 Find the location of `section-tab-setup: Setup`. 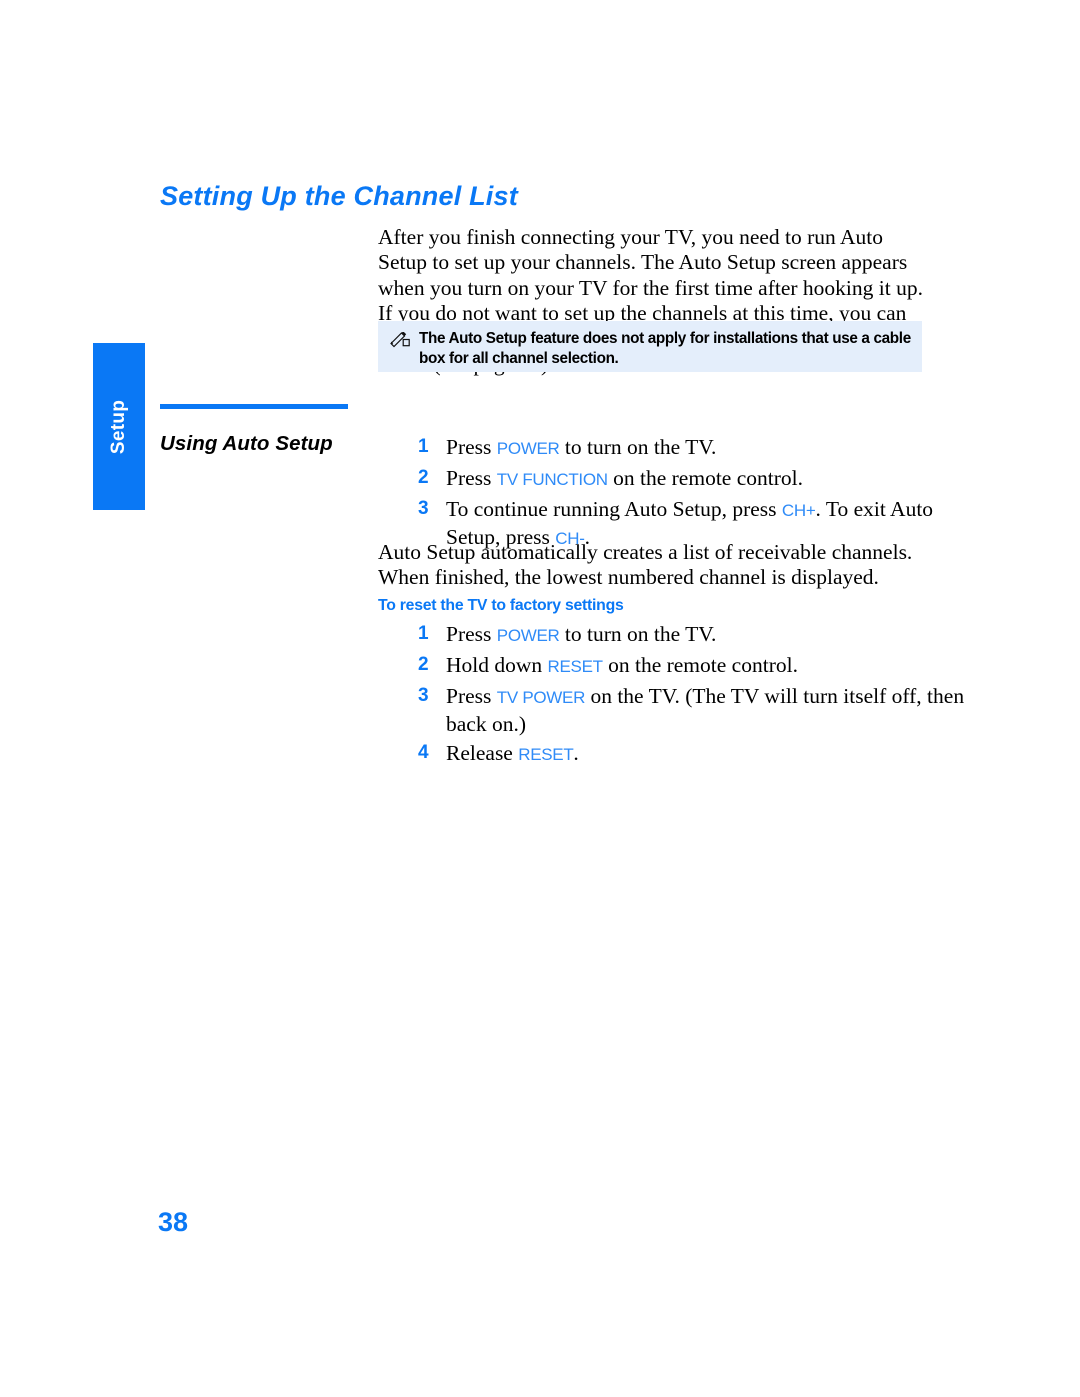

section-tab-setup: Setup is located at coordinates (119, 426).